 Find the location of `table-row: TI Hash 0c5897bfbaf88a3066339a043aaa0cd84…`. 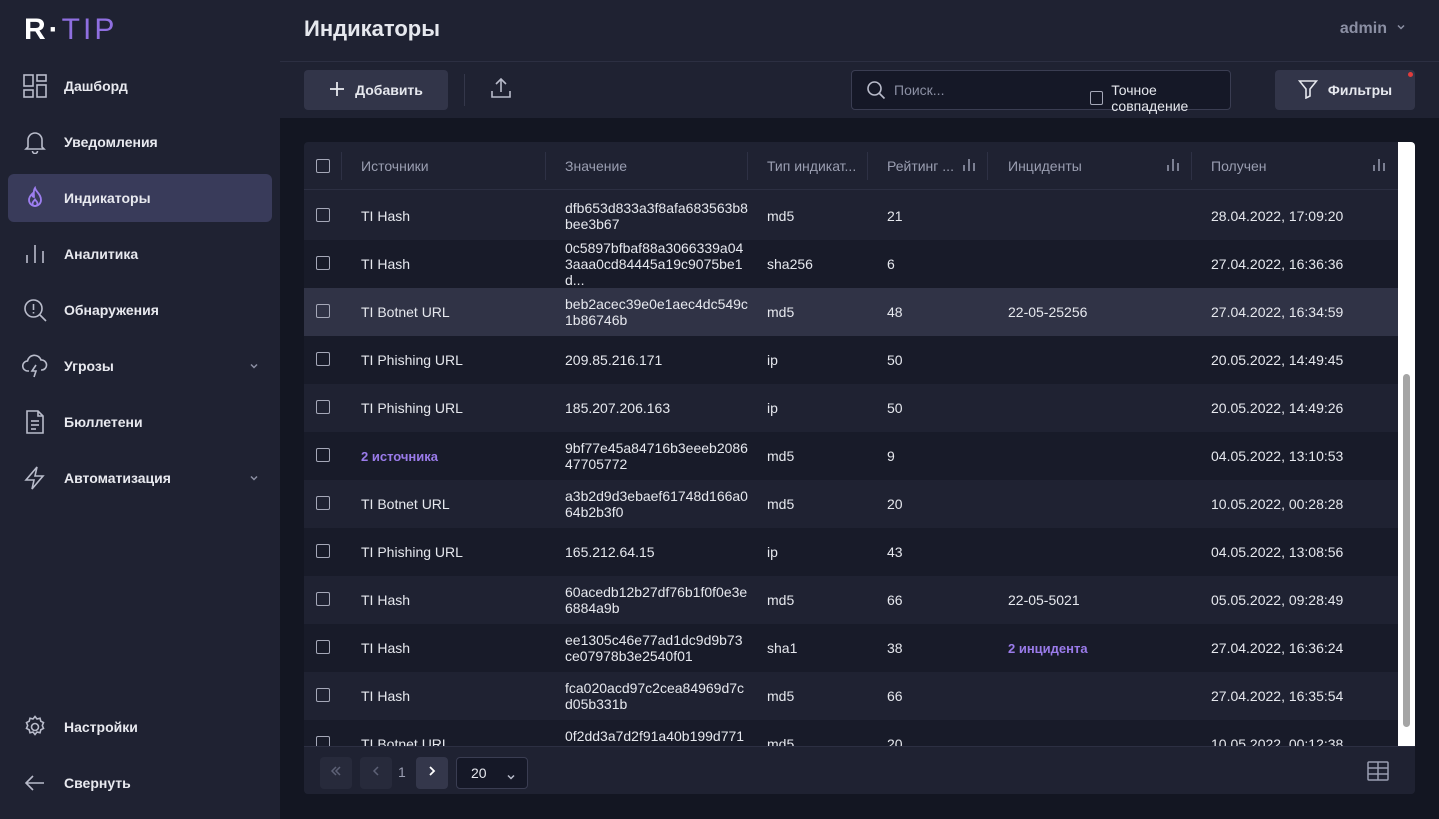

table-row: TI Hash 0c5897bfbaf88a3066339a043aaa0cd84… is located at coordinates (851, 264).